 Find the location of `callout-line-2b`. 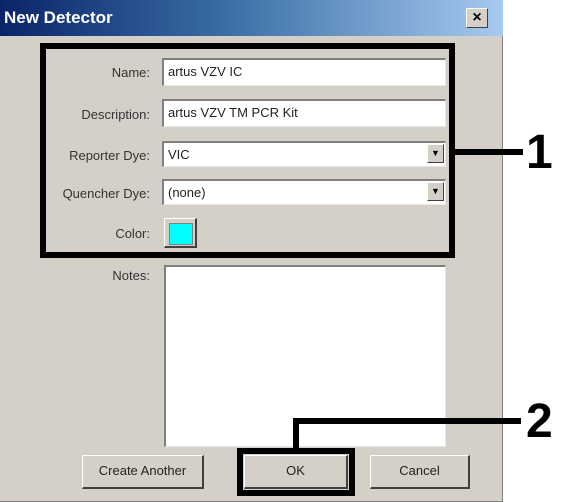

callout-line-2b is located at coordinates (407, 421).